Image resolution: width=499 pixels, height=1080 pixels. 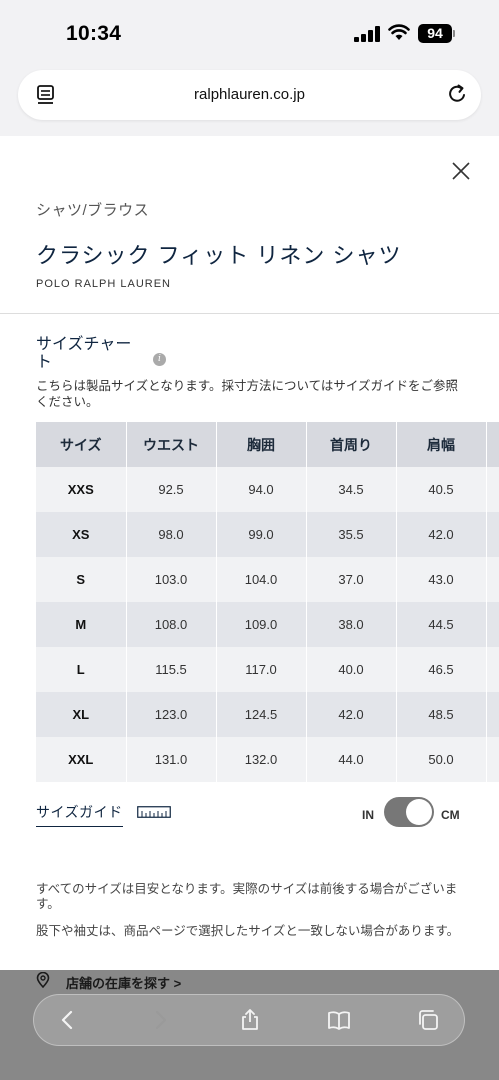 I want to click on table-cell: XXS, so click(x=81, y=489).